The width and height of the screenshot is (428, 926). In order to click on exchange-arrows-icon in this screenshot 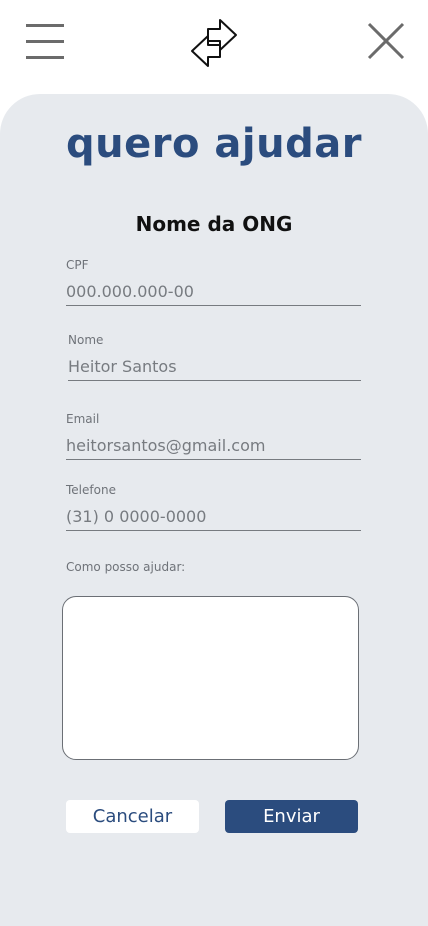, I will do `click(214, 43)`.